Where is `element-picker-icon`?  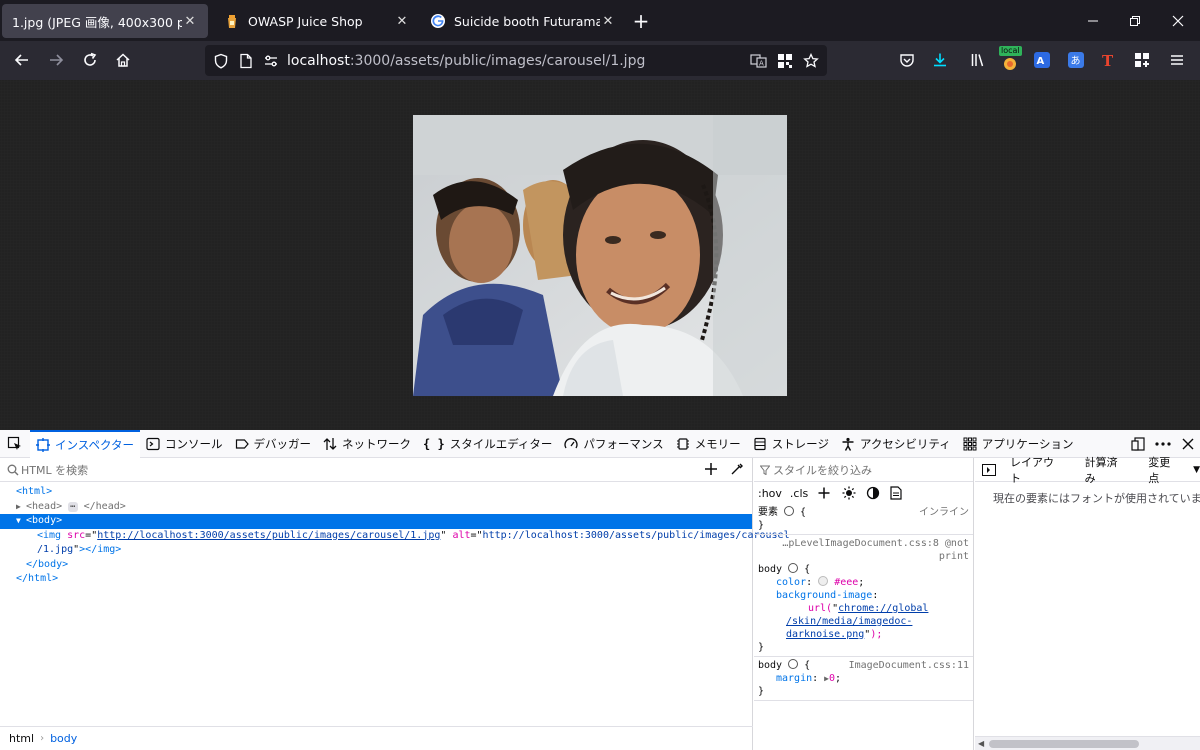
element-picker-icon is located at coordinates (15, 444).